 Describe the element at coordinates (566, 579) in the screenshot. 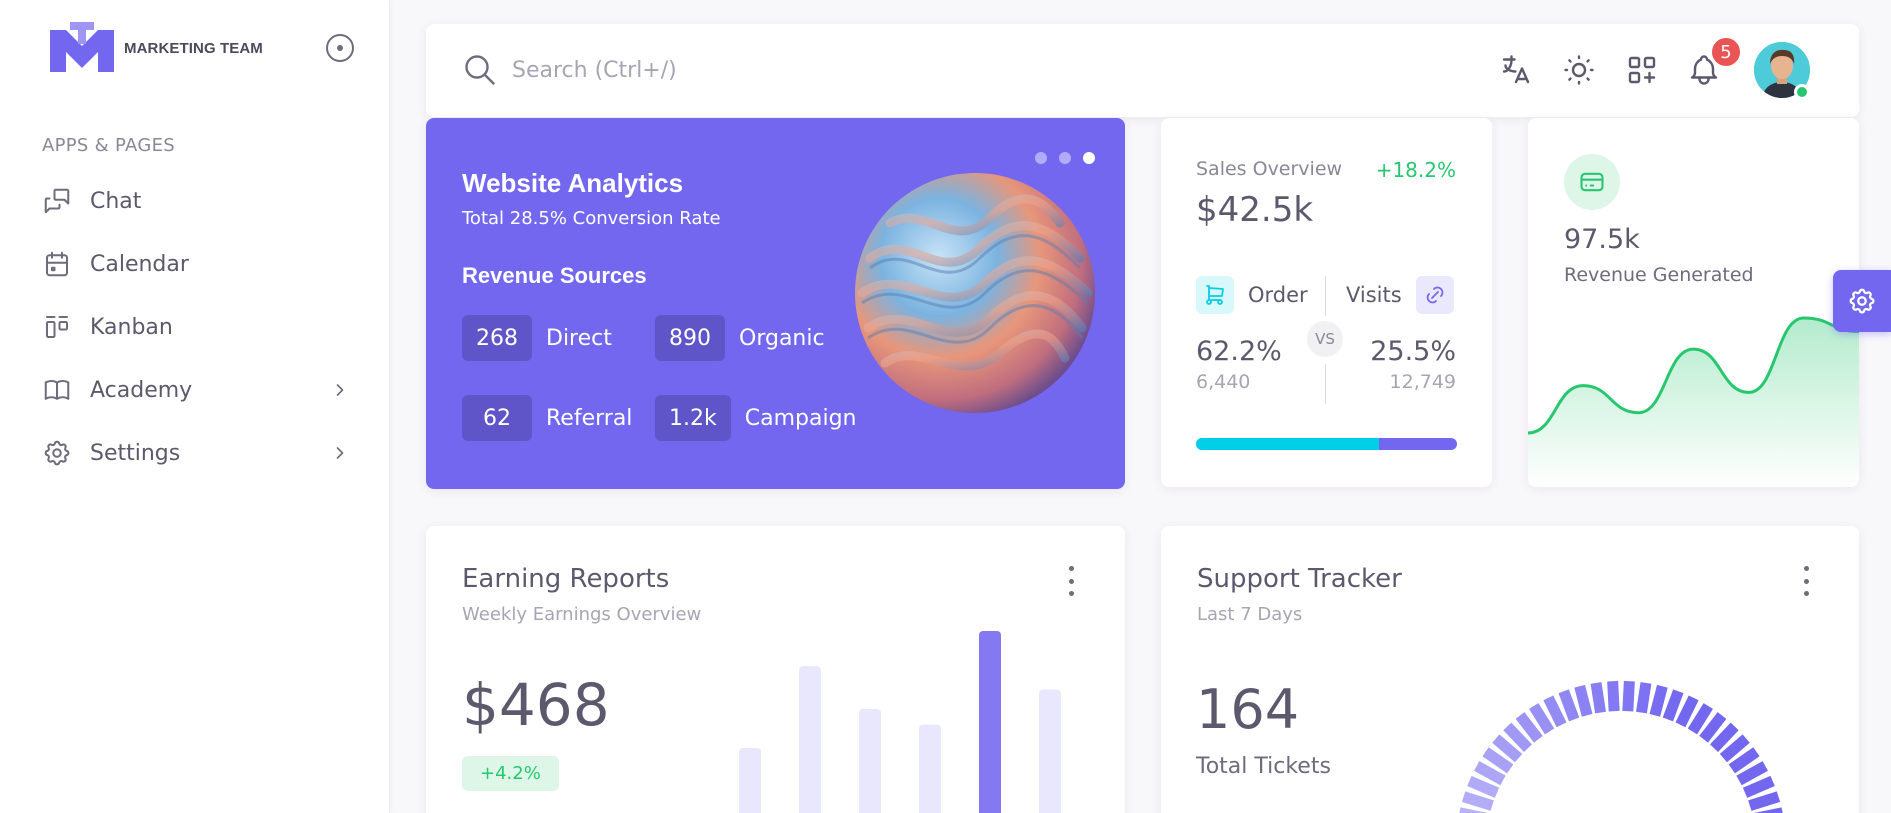

I see `earning-title: Earning Reports` at that location.